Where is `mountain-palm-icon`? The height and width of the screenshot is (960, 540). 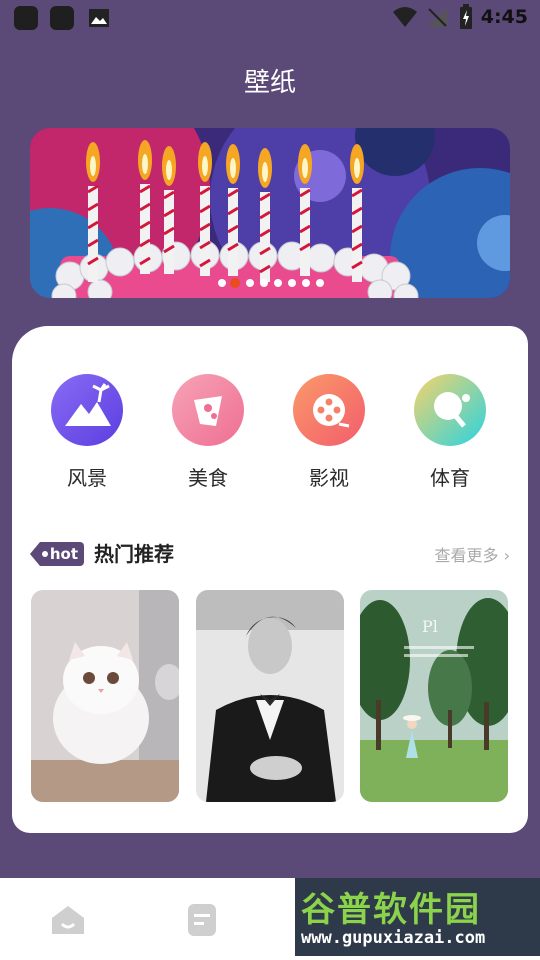
mountain-palm-icon is located at coordinates (87, 410).